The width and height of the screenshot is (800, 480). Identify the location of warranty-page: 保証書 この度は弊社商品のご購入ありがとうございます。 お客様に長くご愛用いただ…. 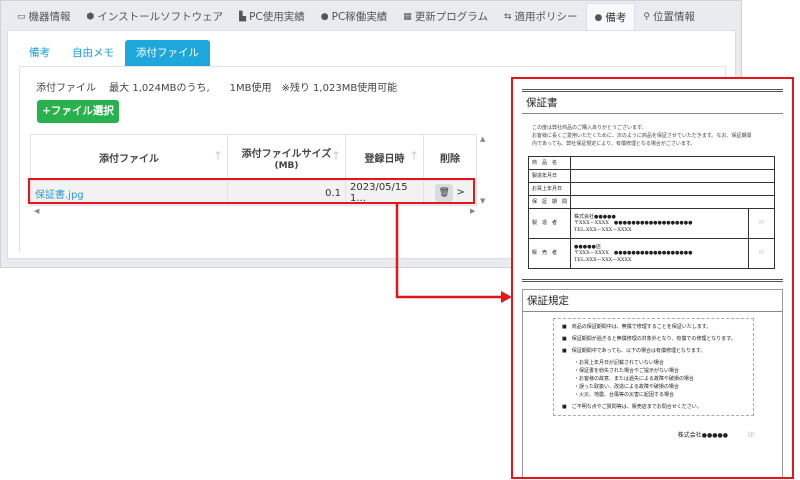
(652, 185).